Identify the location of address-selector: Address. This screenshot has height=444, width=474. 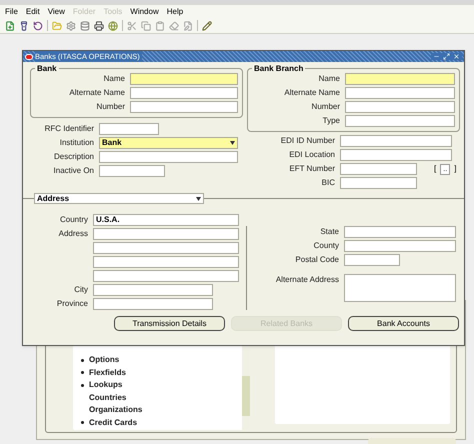
(119, 198).